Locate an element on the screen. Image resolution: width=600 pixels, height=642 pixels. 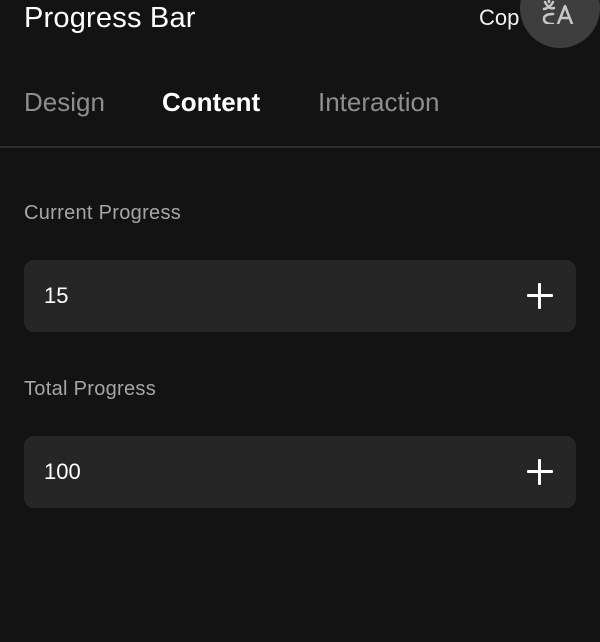
page-title: Progress Bar is located at coordinates (110, 18).